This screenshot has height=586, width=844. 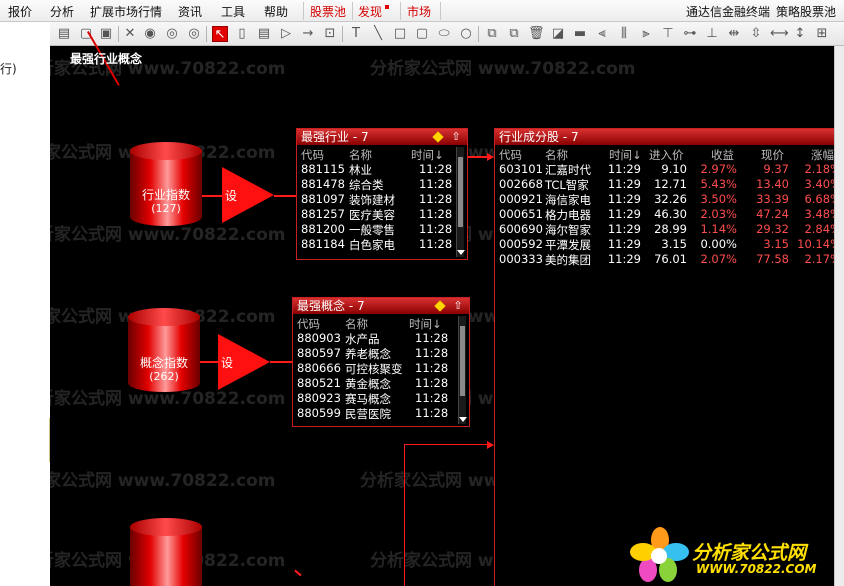 I want to click on fill-icon: ◪, so click(x=558, y=34).